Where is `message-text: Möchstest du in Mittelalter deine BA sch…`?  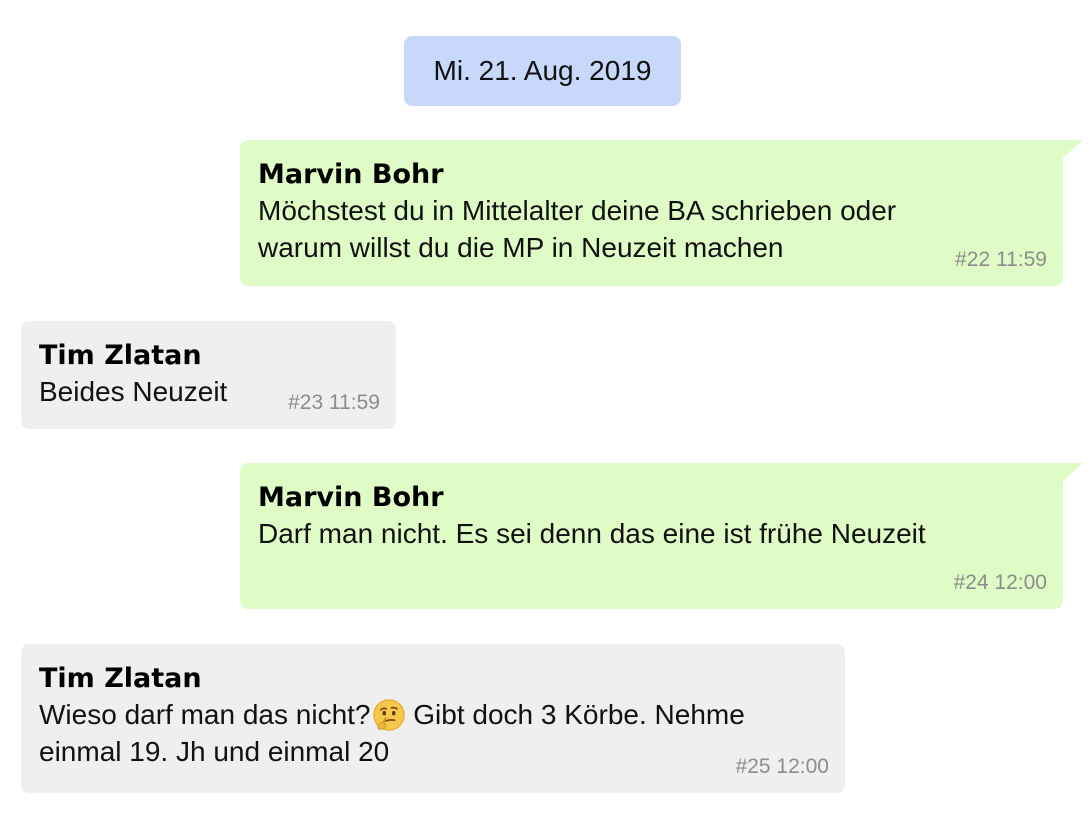 message-text: Möchstest du in Mittelalter deine BA sch… is located at coordinates (652, 229).